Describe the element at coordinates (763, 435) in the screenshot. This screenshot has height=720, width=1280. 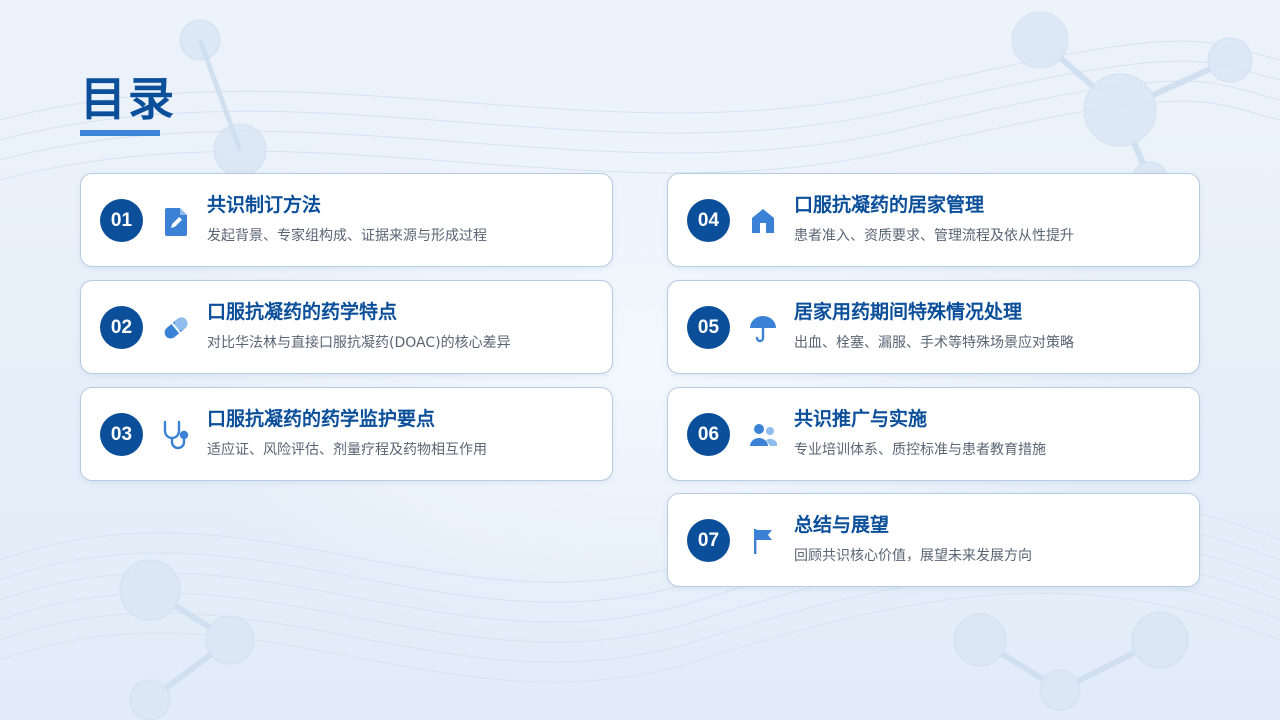
I see `users-icon` at that location.